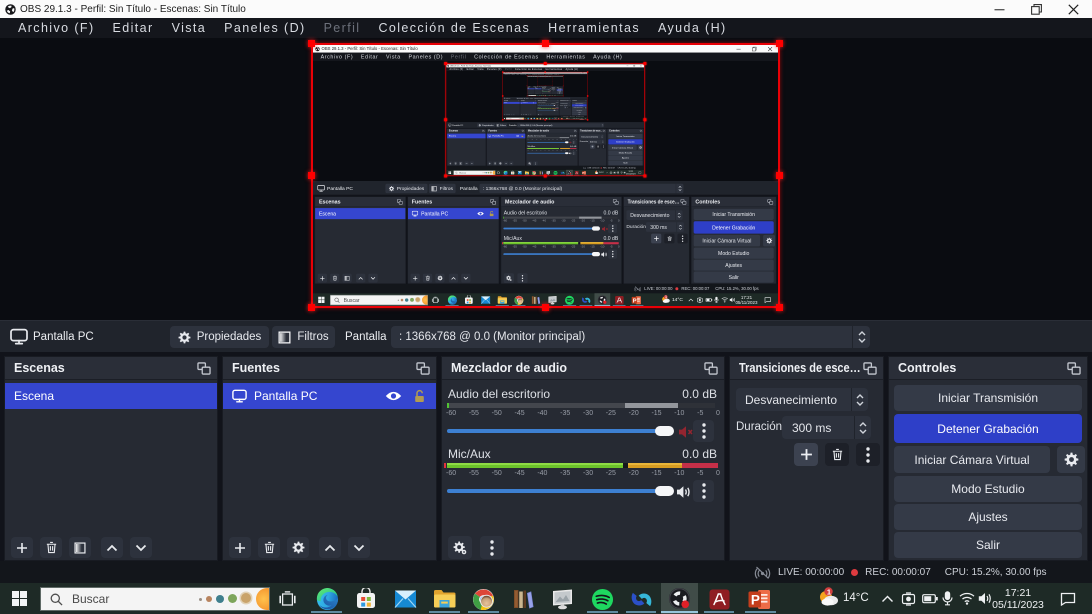  What do you see at coordinates (329, 396) in the screenshot?
I see `source-item-pantalla-pc: Pantalla PC` at bounding box center [329, 396].